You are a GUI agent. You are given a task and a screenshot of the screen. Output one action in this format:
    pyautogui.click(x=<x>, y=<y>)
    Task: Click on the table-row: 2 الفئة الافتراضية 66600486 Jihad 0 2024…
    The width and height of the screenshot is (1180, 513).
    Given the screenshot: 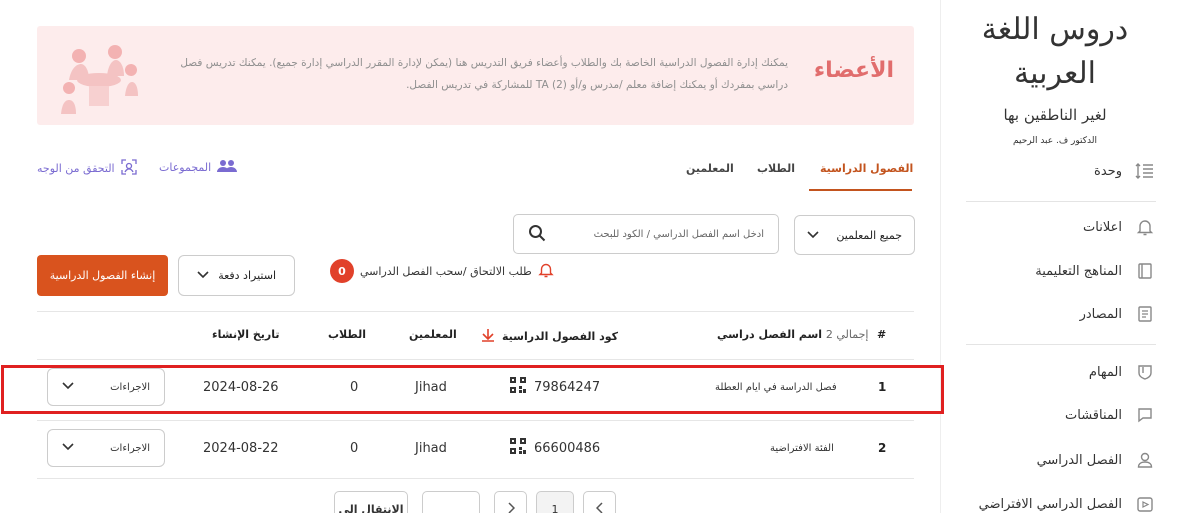 What is the action you would take?
    pyautogui.click(x=475, y=448)
    